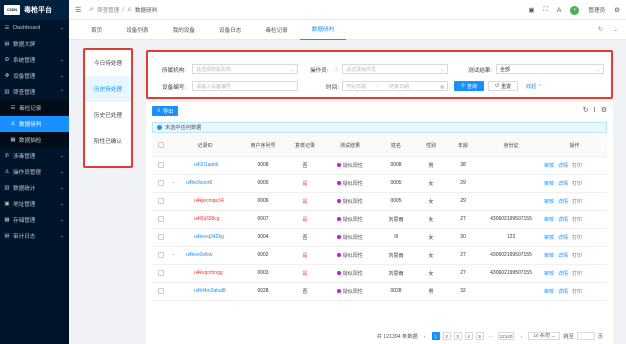 The height and width of the screenshot is (344, 626). I want to click on page-button: ···, so click(491, 336).